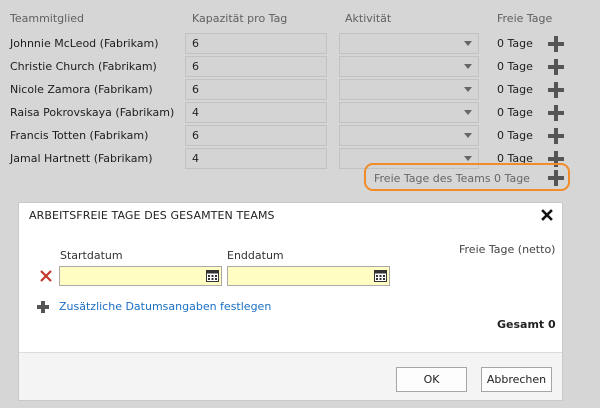 This screenshot has height=408, width=600. I want to click on dialog-title: ARBEITSFREIE TAGE DES GESAMTEN TEAMS, so click(152, 215).